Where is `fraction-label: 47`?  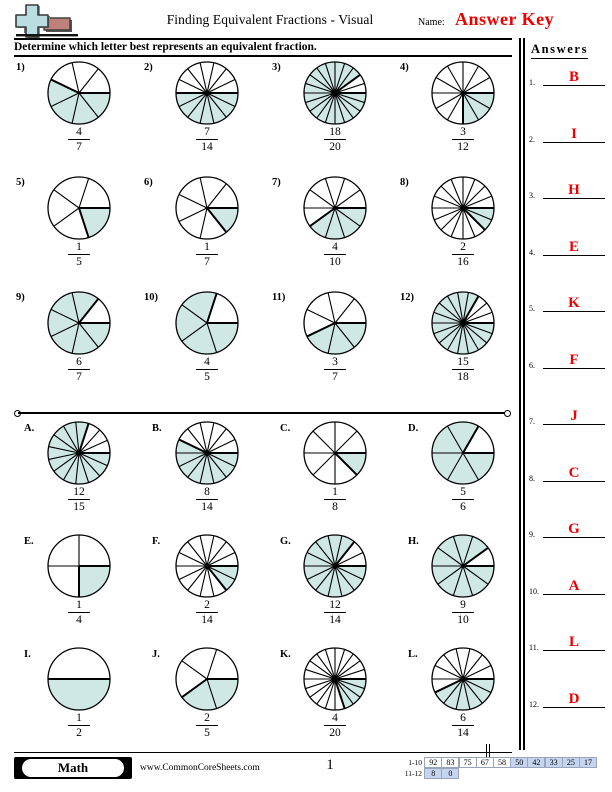 fraction-label: 47 is located at coordinates (79, 139).